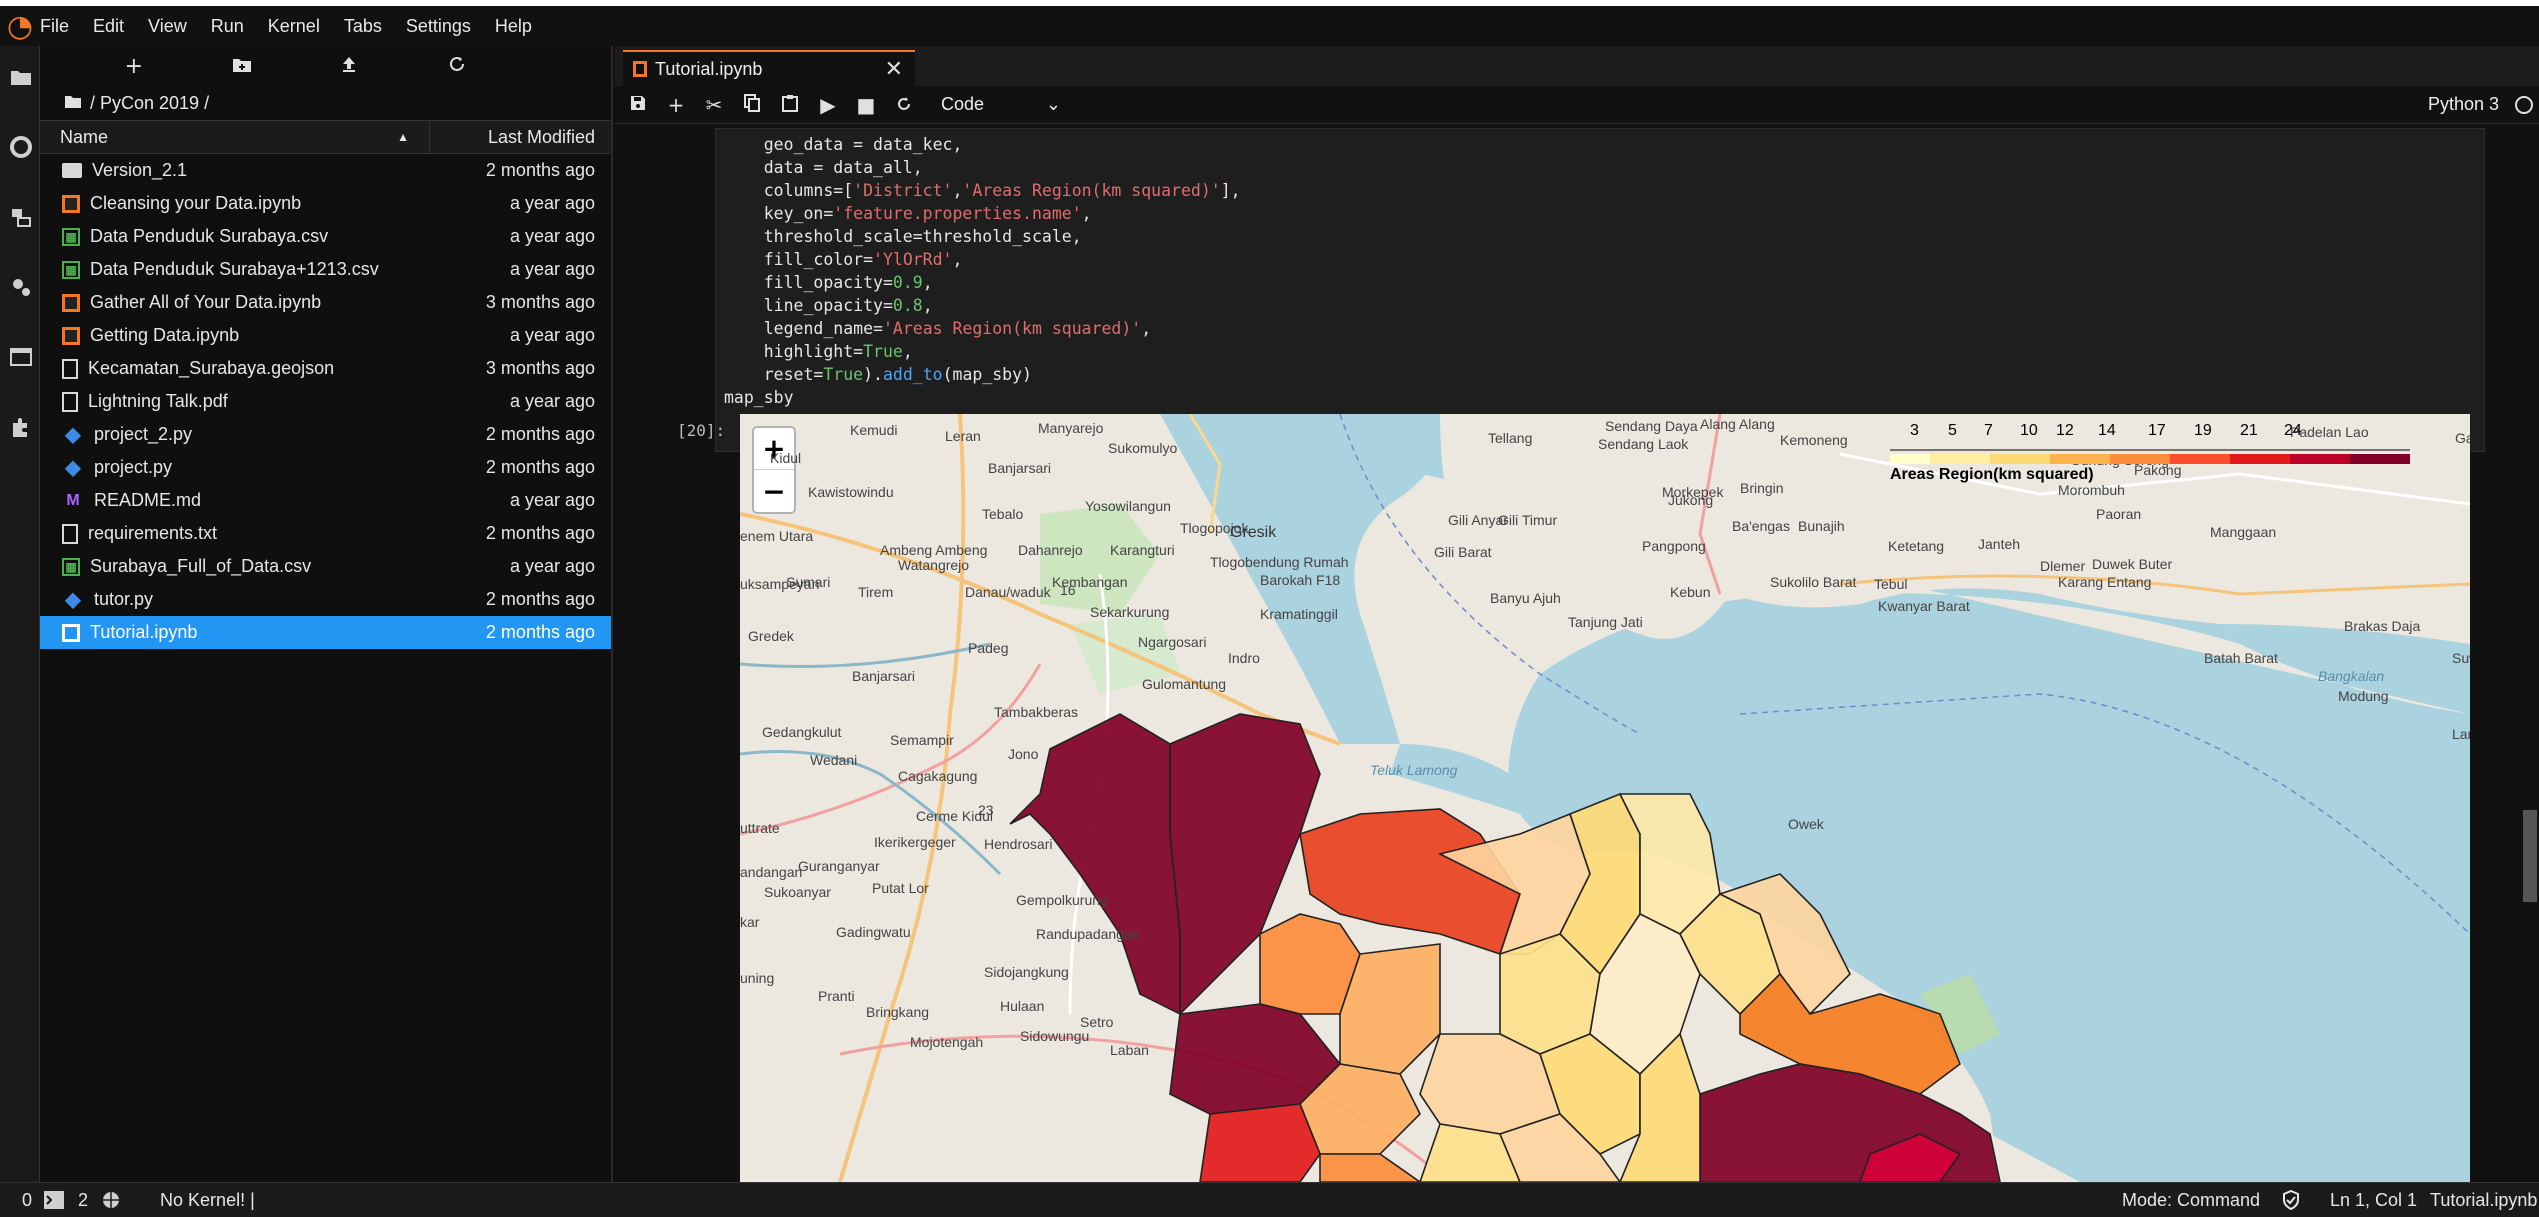 This screenshot has width=2539, height=1217. Describe the element at coordinates (1299, 614) in the screenshot. I see `map-place-label: Kramatinggil` at that location.